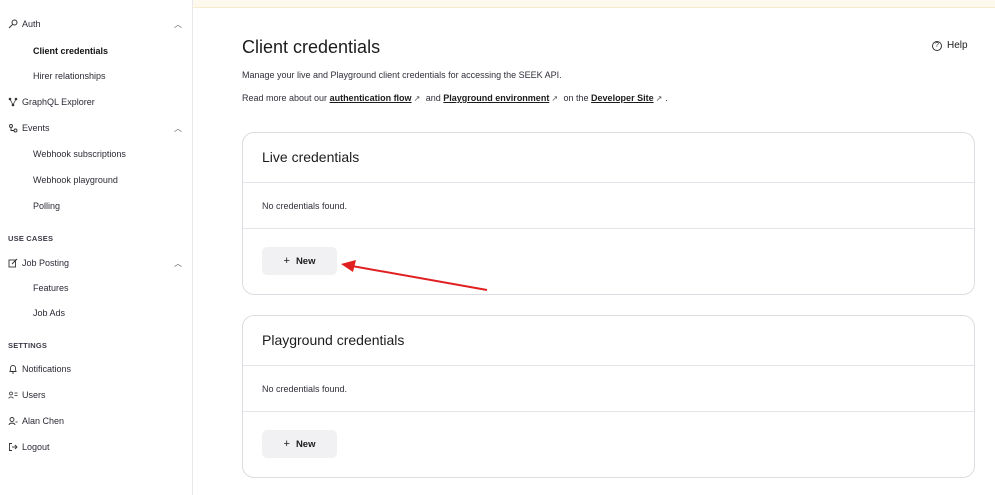  Describe the element at coordinates (46, 206) in the screenshot. I see `sidebar-item-polling: Polling` at that location.